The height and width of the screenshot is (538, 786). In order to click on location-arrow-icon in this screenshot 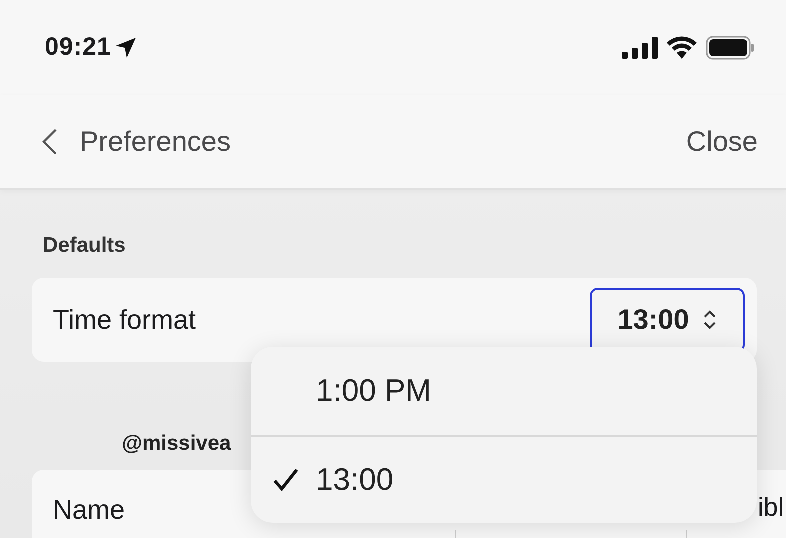, I will do `click(126, 47)`.